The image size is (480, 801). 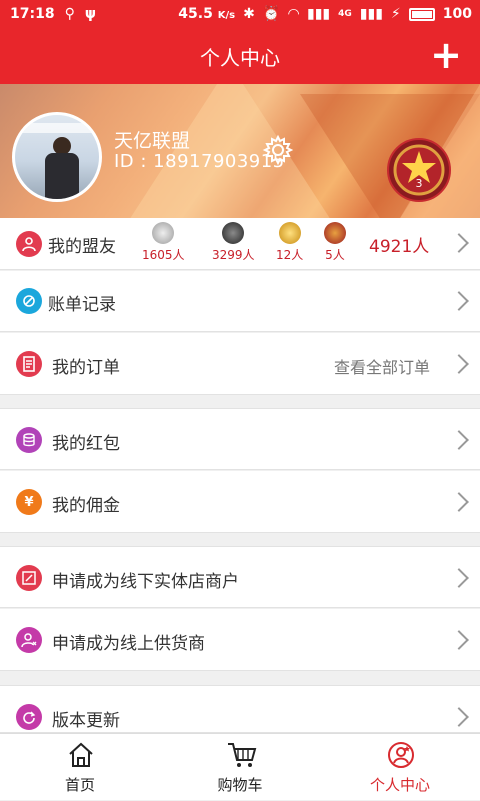 I want to click on svg-text: 3, so click(x=419, y=183).